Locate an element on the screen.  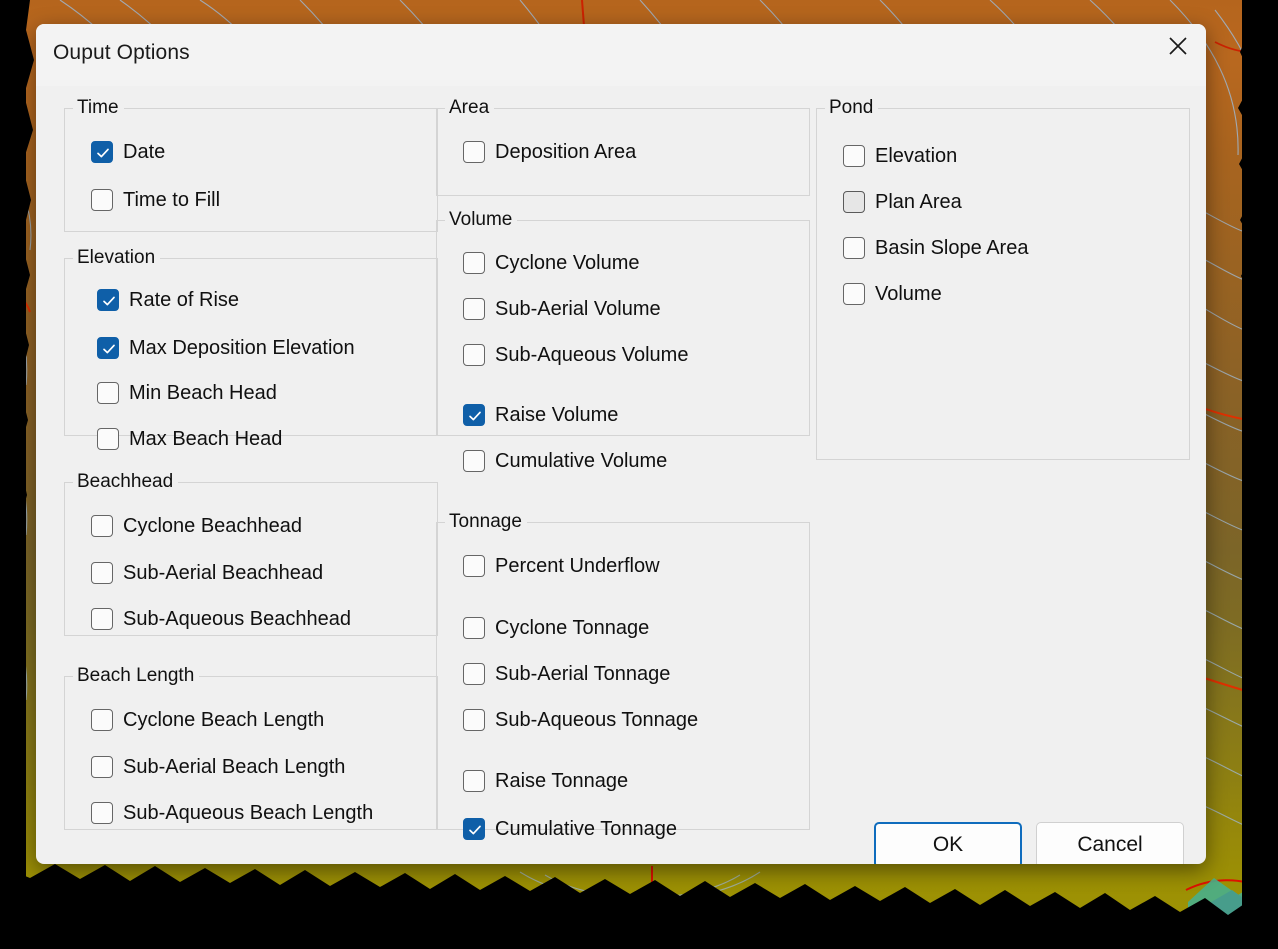
group-time: Time Date Time to Fill is located at coordinates (251, 164).